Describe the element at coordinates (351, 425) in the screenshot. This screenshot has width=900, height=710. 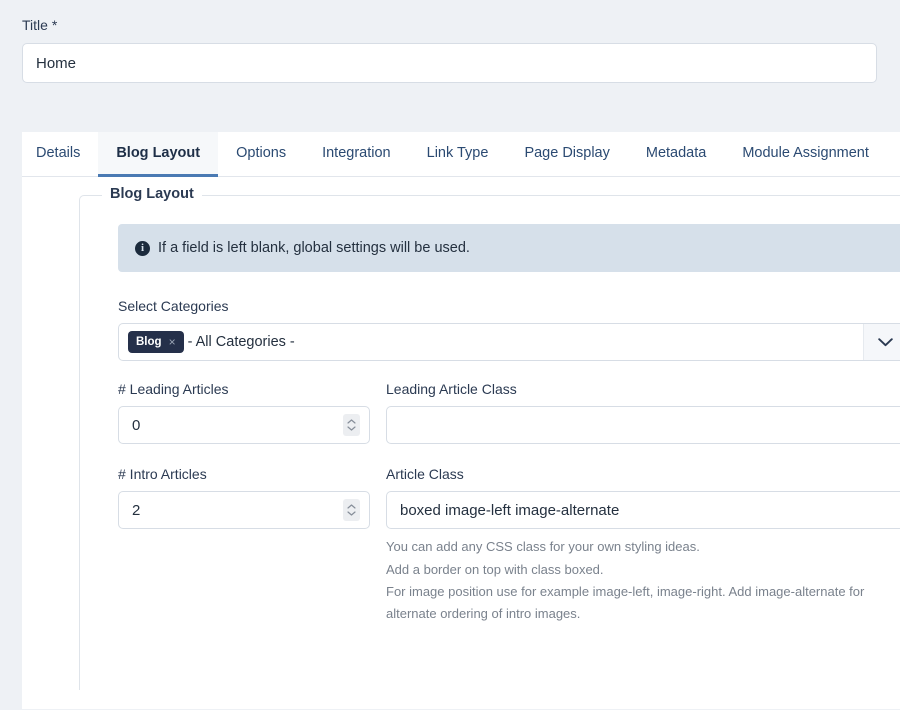
I see `leading-articles-stepper` at that location.